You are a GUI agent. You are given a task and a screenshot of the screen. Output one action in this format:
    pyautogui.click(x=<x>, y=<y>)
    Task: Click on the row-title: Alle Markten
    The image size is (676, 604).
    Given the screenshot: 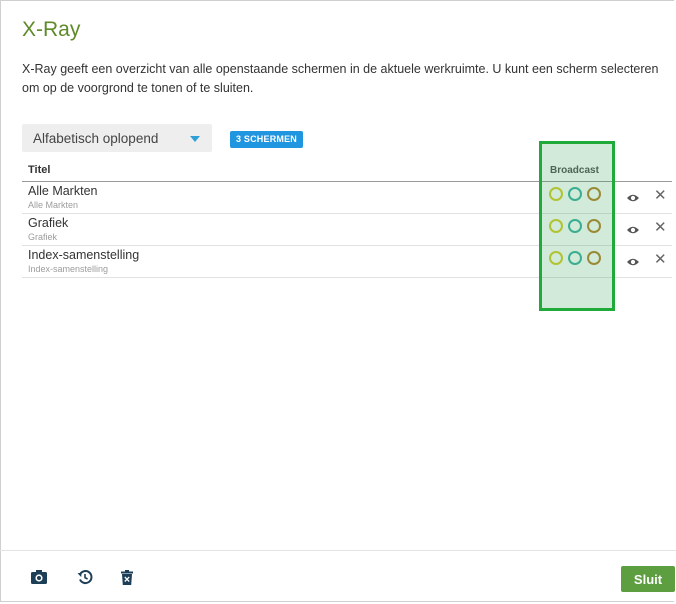 What is the action you would take?
    pyautogui.click(x=63, y=191)
    